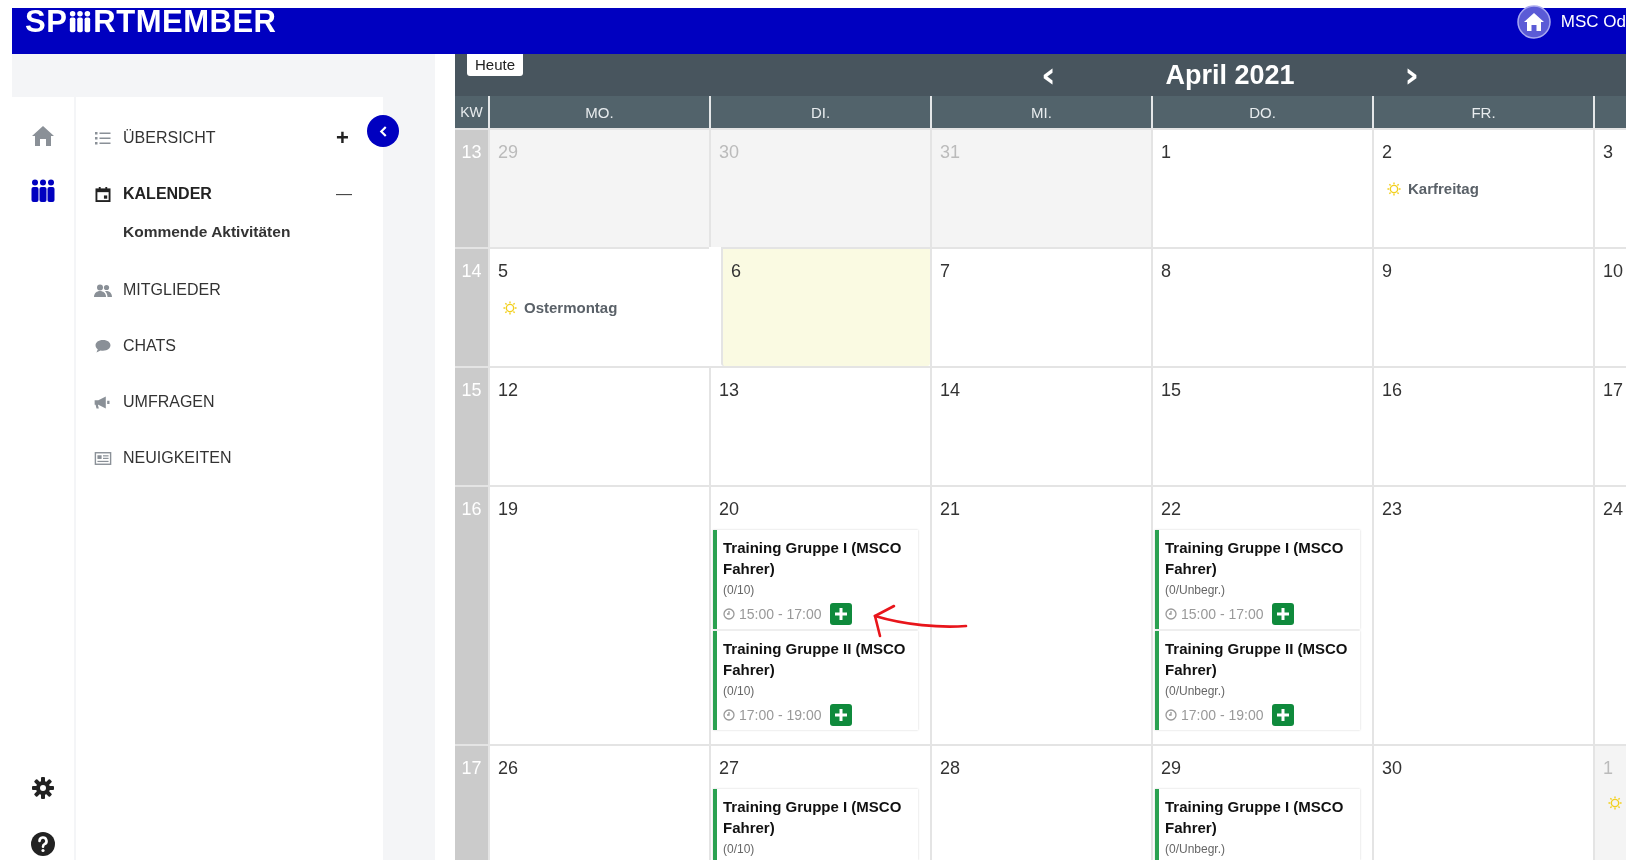 The width and height of the screenshot is (1626, 860). What do you see at coordinates (598, 614) in the screenshot?
I see `day-cell: 19` at bounding box center [598, 614].